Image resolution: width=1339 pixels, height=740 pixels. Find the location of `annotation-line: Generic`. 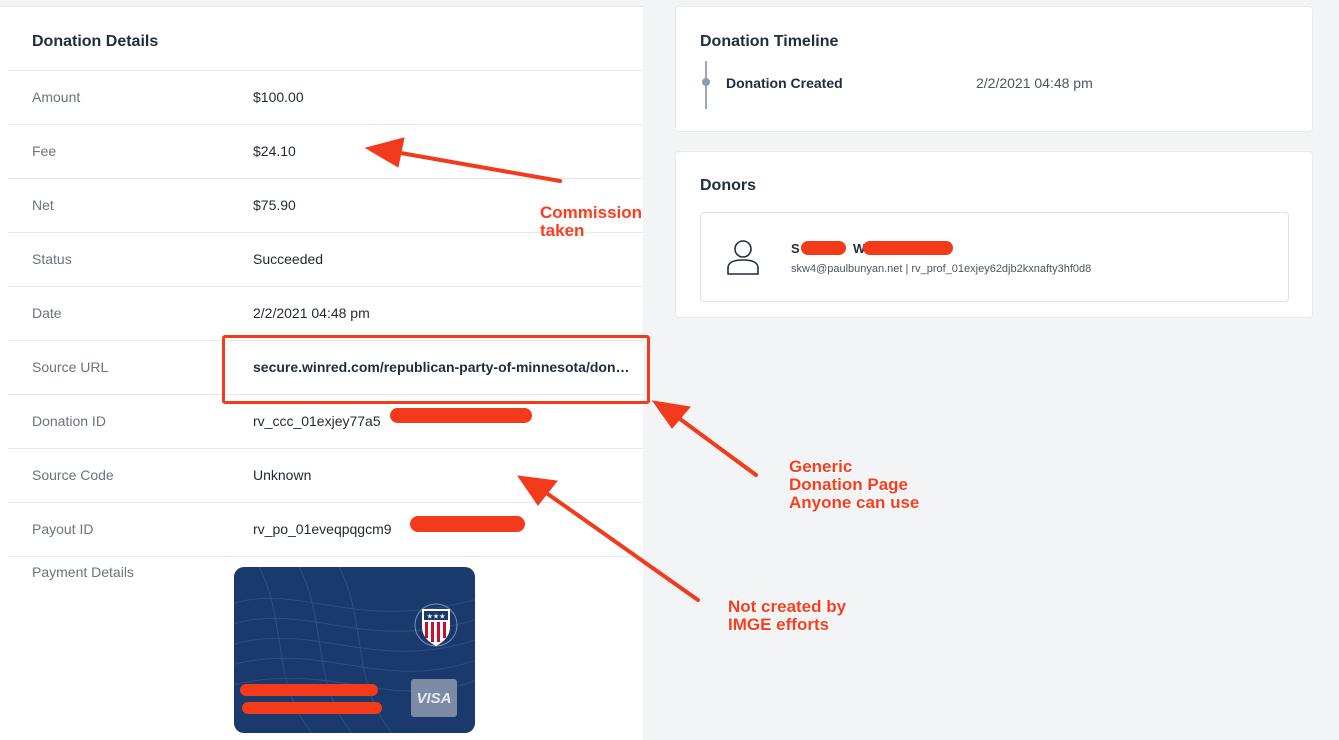

annotation-line: Generic is located at coordinates (821, 466).